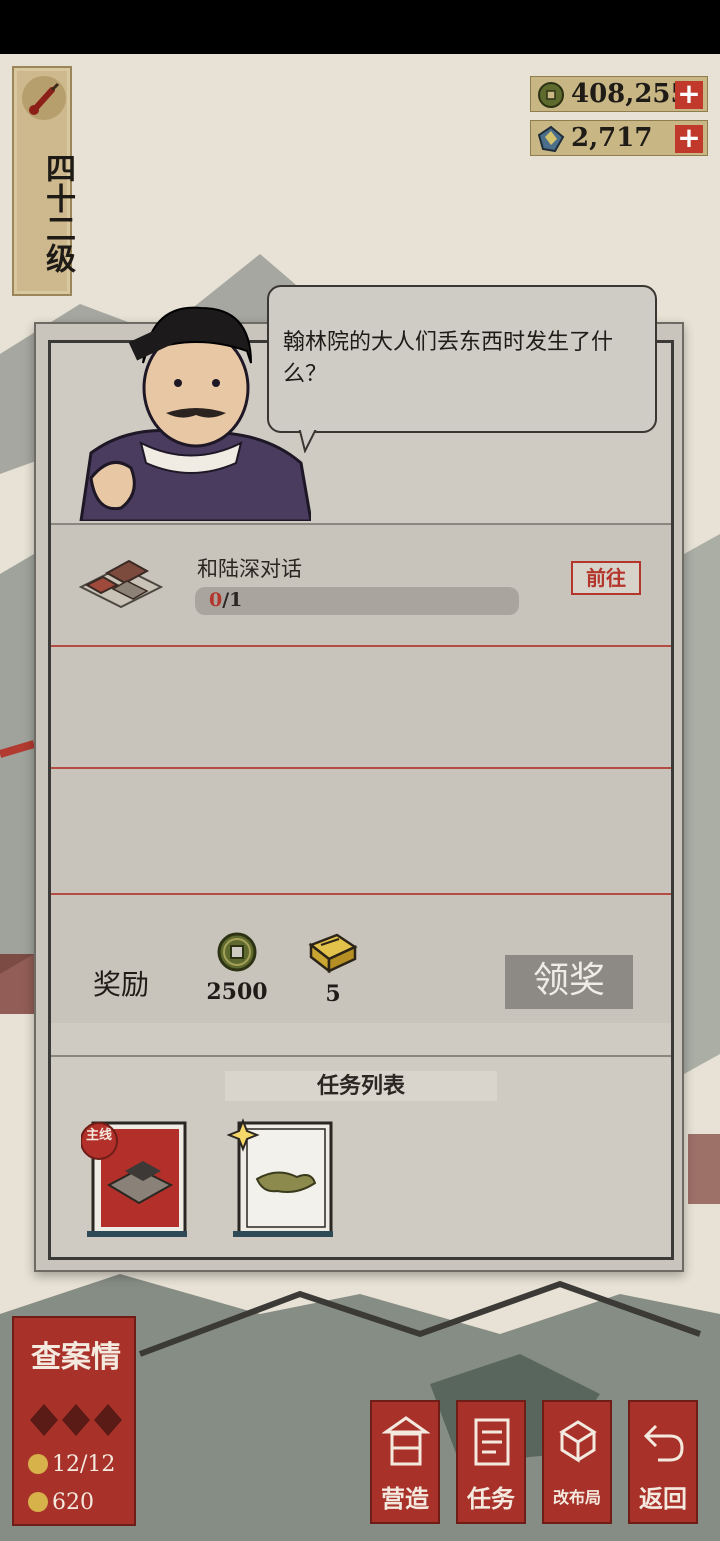 The image size is (720, 1541). Describe the element at coordinates (361, 1156) in the screenshot. I see `task-list: 任务列表 主线` at that location.